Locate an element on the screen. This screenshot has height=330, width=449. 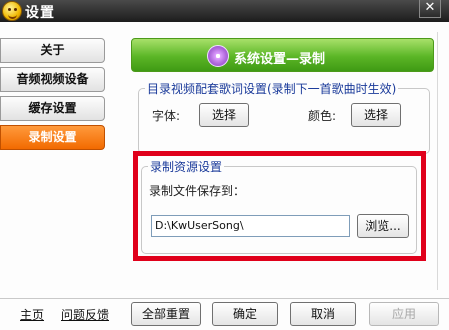
ok-button: 确定 is located at coordinates (245, 314).